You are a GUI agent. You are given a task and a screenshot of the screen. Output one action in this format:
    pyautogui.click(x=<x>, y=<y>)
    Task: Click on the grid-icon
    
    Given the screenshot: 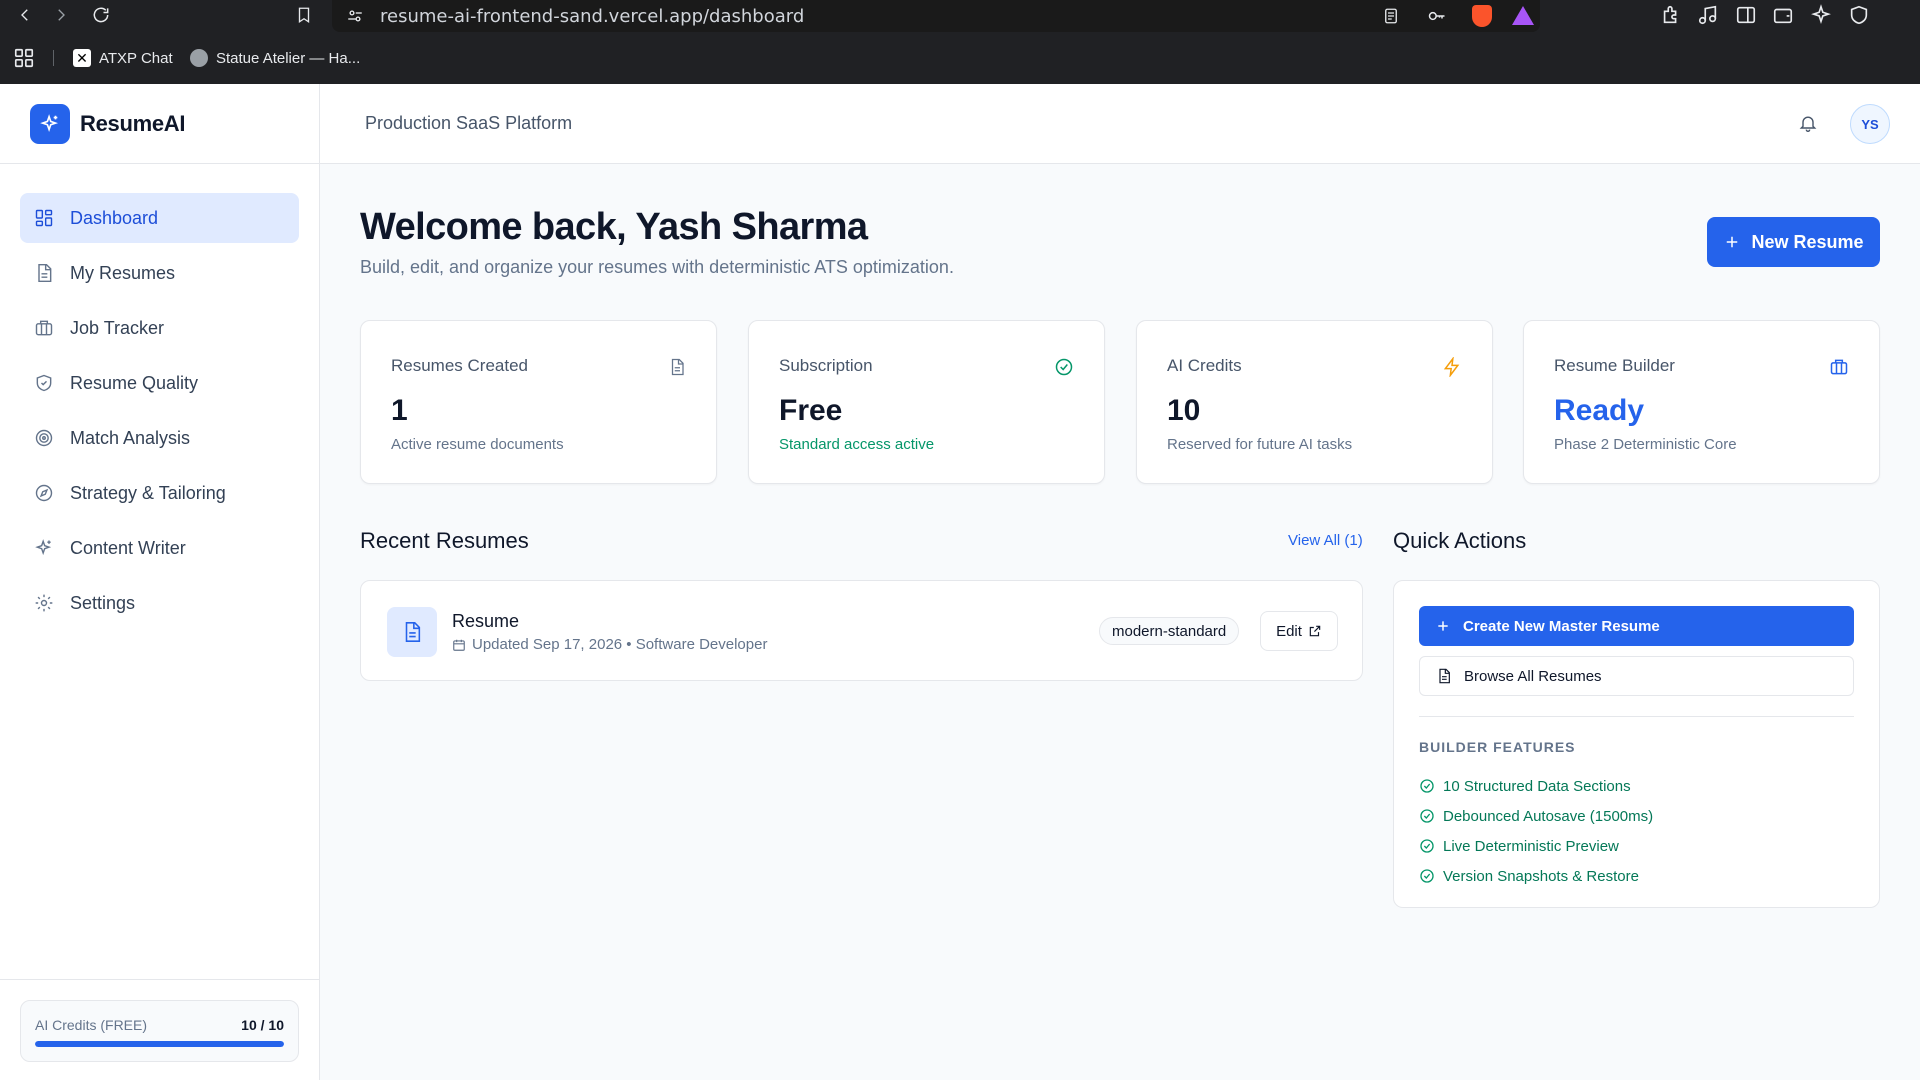 What is the action you would take?
    pyautogui.click(x=44, y=218)
    